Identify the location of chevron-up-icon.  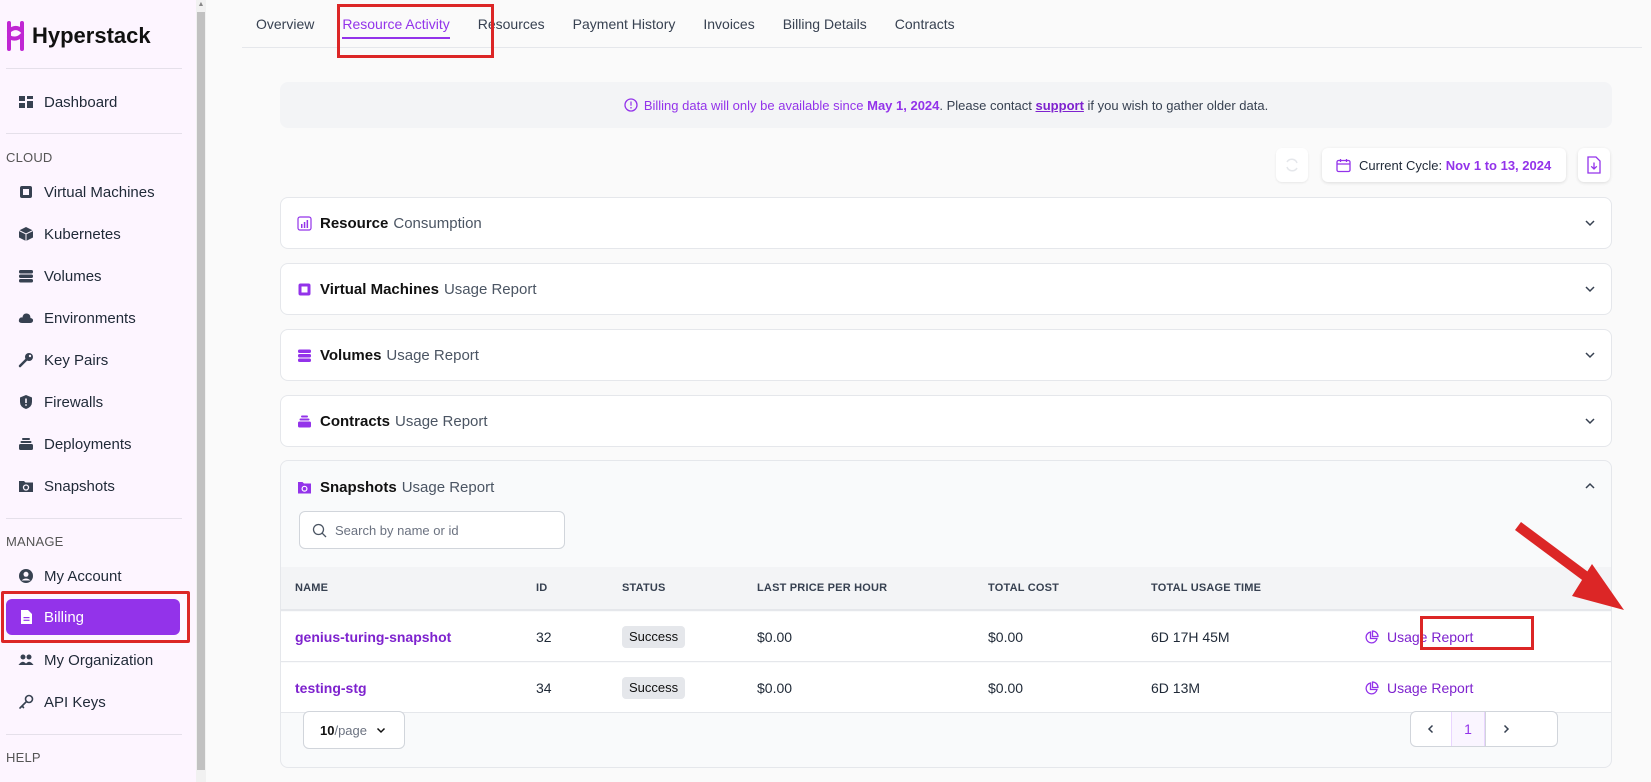
(1590, 486).